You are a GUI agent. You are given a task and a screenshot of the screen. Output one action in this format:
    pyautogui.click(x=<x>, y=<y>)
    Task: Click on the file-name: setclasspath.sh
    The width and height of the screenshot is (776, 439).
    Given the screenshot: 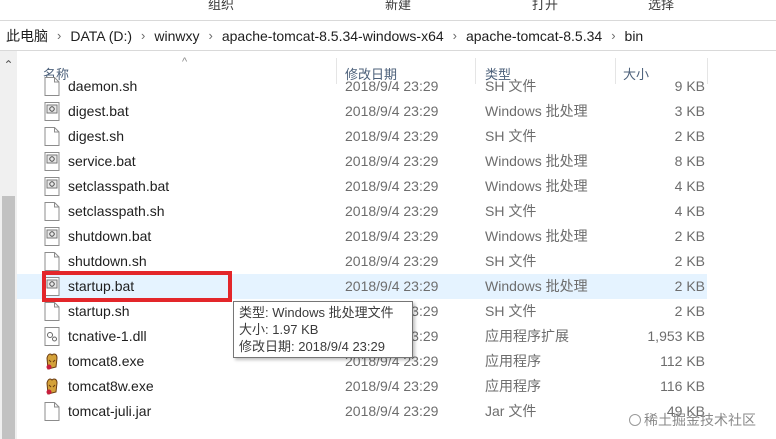 What is the action you would take?
    pyautogui.click(x=116, y=211)
    